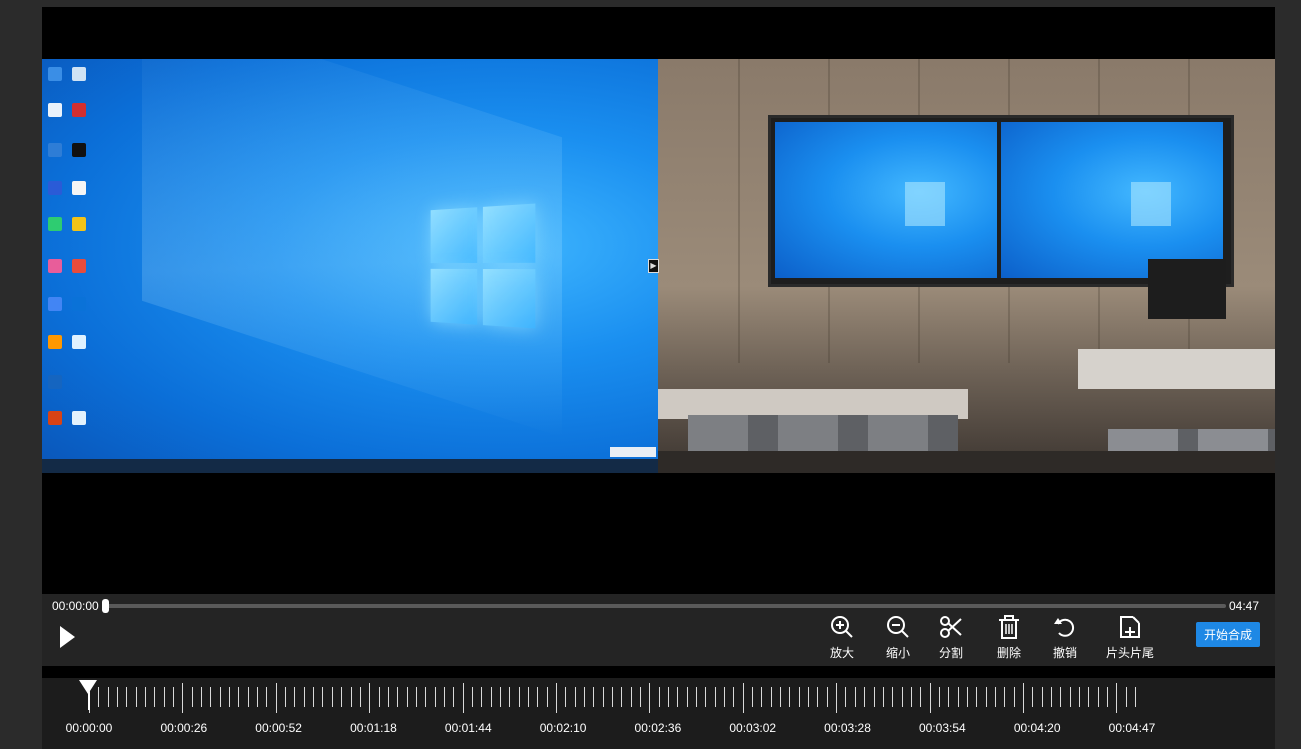  Describe the element at coordinates (1009, 637) in the screenshot. I see `delete-button: 删除` at that location.